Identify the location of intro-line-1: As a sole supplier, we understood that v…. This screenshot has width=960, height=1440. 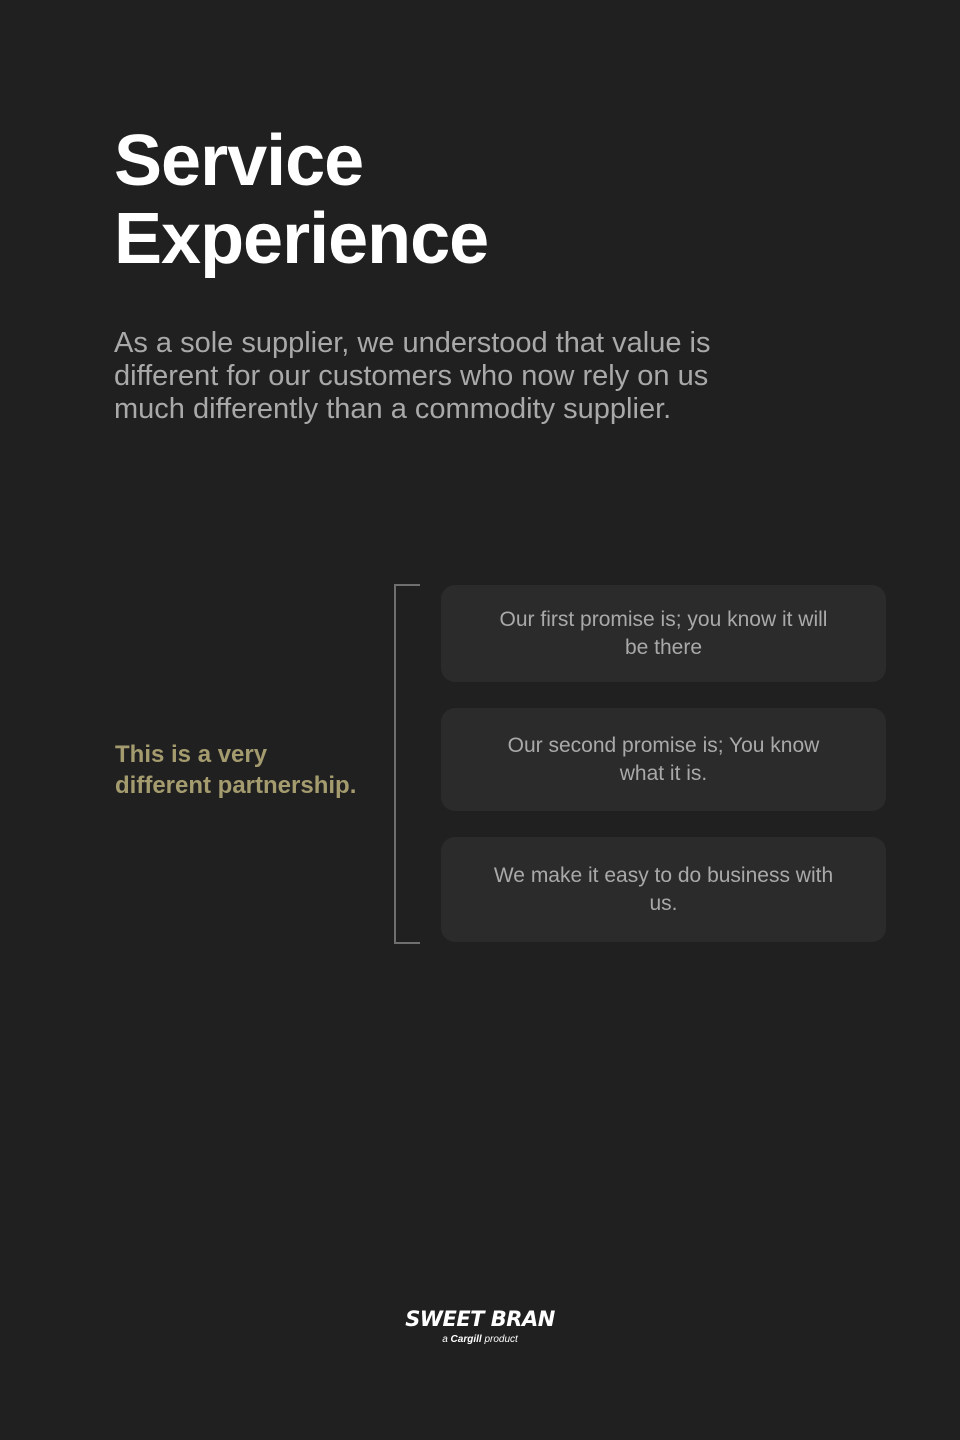
(412, 343).